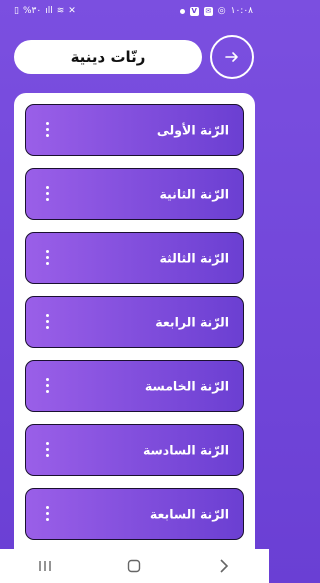 This screenshot has width=320, height=583. I want to click on ringtone-item: الرّنة الأولى, so click(134, 130).